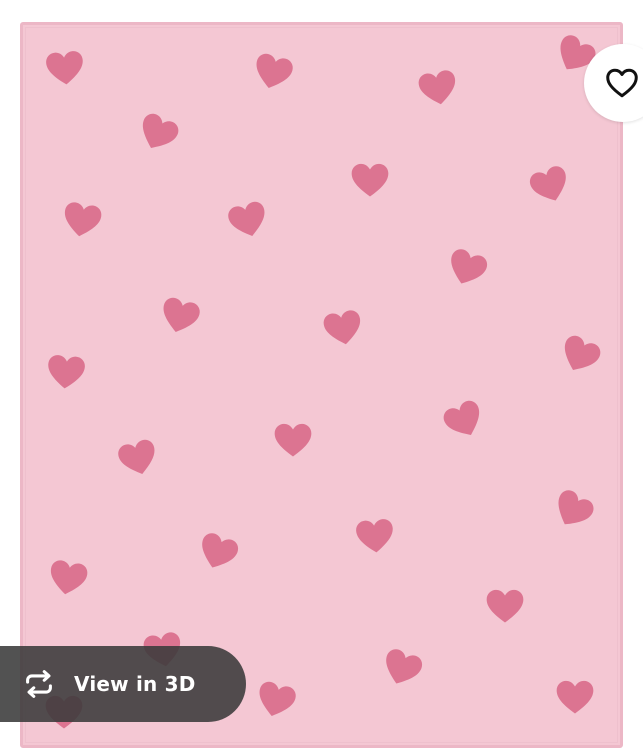 The height and width of the screenshot is (752, 643). Describe the element at coordinates (135, 684) in the screenshot. I see `view-in-3d-label: View in 3D` at that location.